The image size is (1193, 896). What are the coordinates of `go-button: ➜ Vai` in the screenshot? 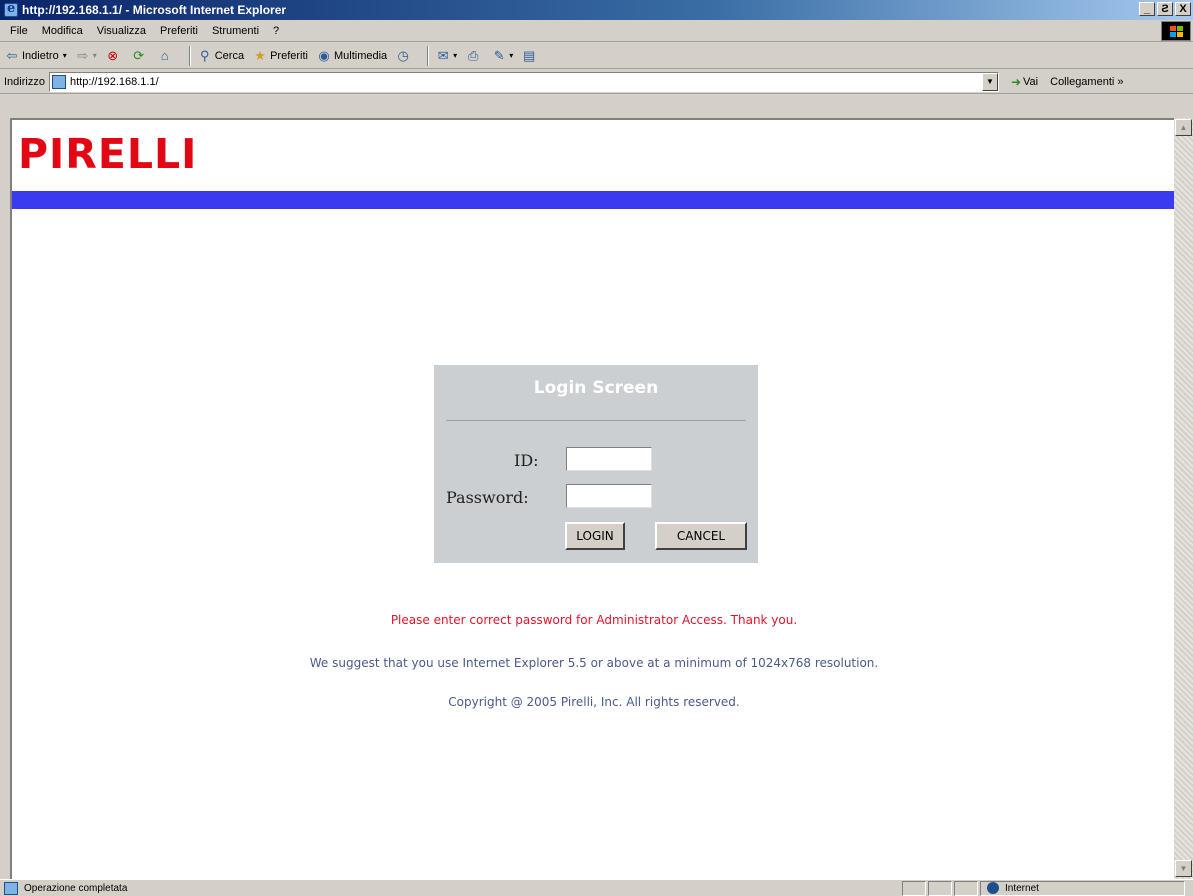 It's located at (1024, 82).